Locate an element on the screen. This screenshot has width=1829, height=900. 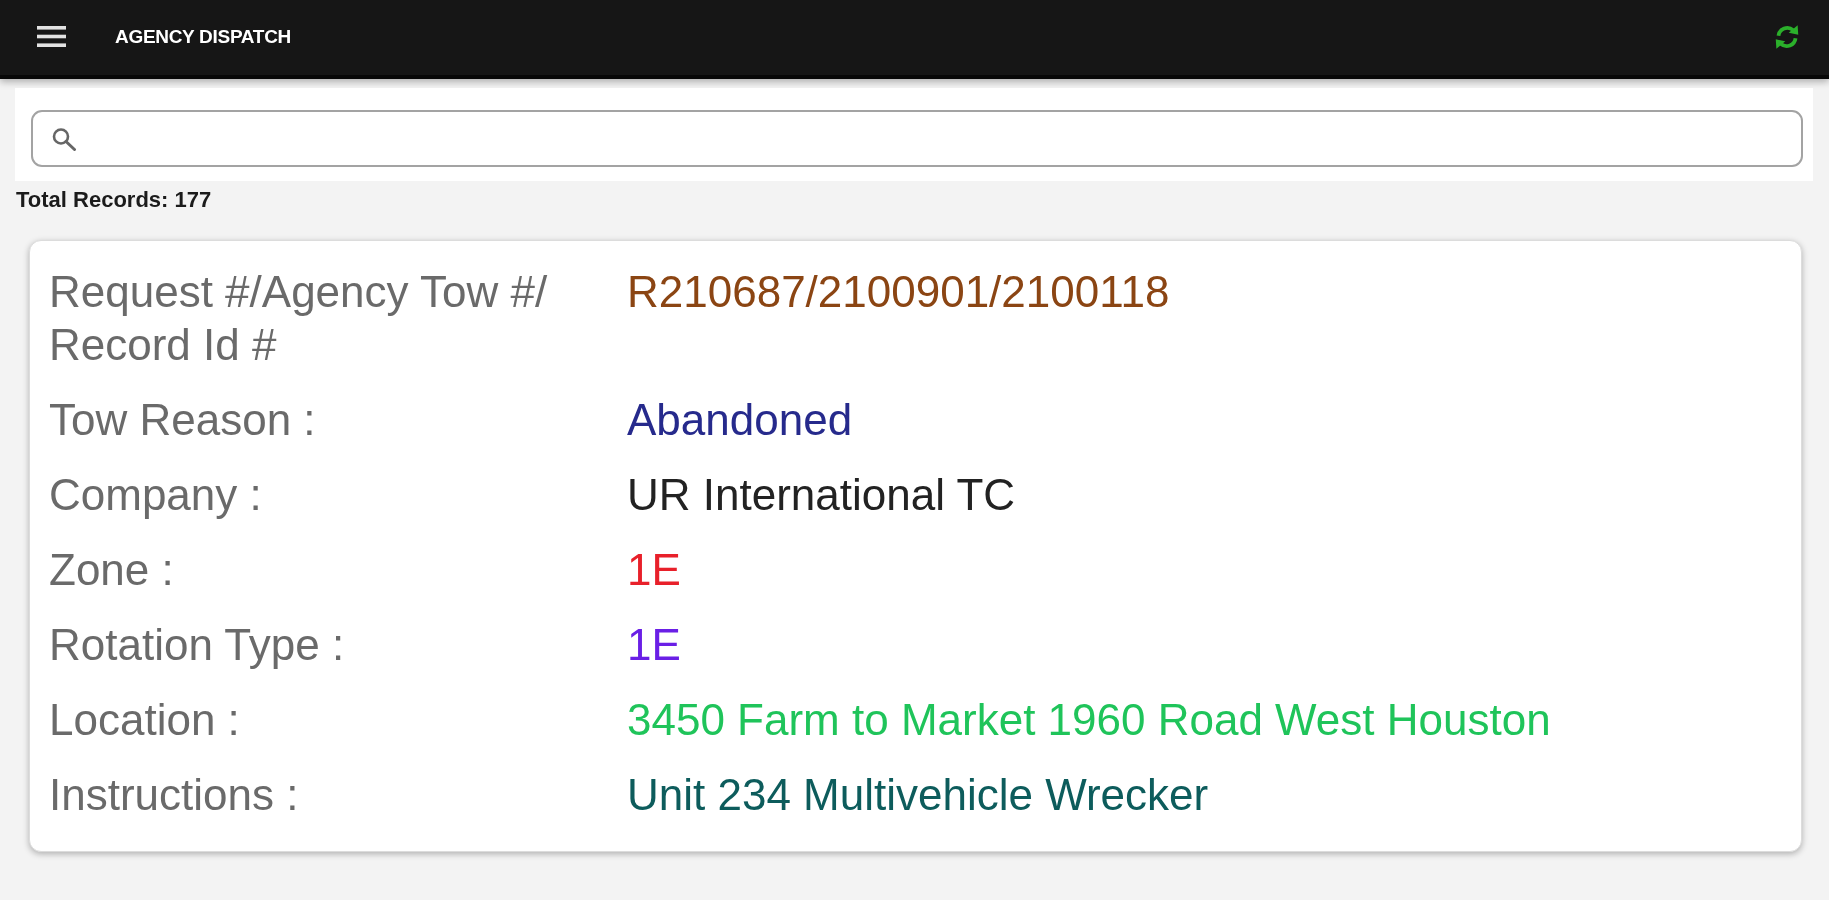
field-label: Request #/Agency Tow #/ Record Id # is located at coordinates (299, 318).